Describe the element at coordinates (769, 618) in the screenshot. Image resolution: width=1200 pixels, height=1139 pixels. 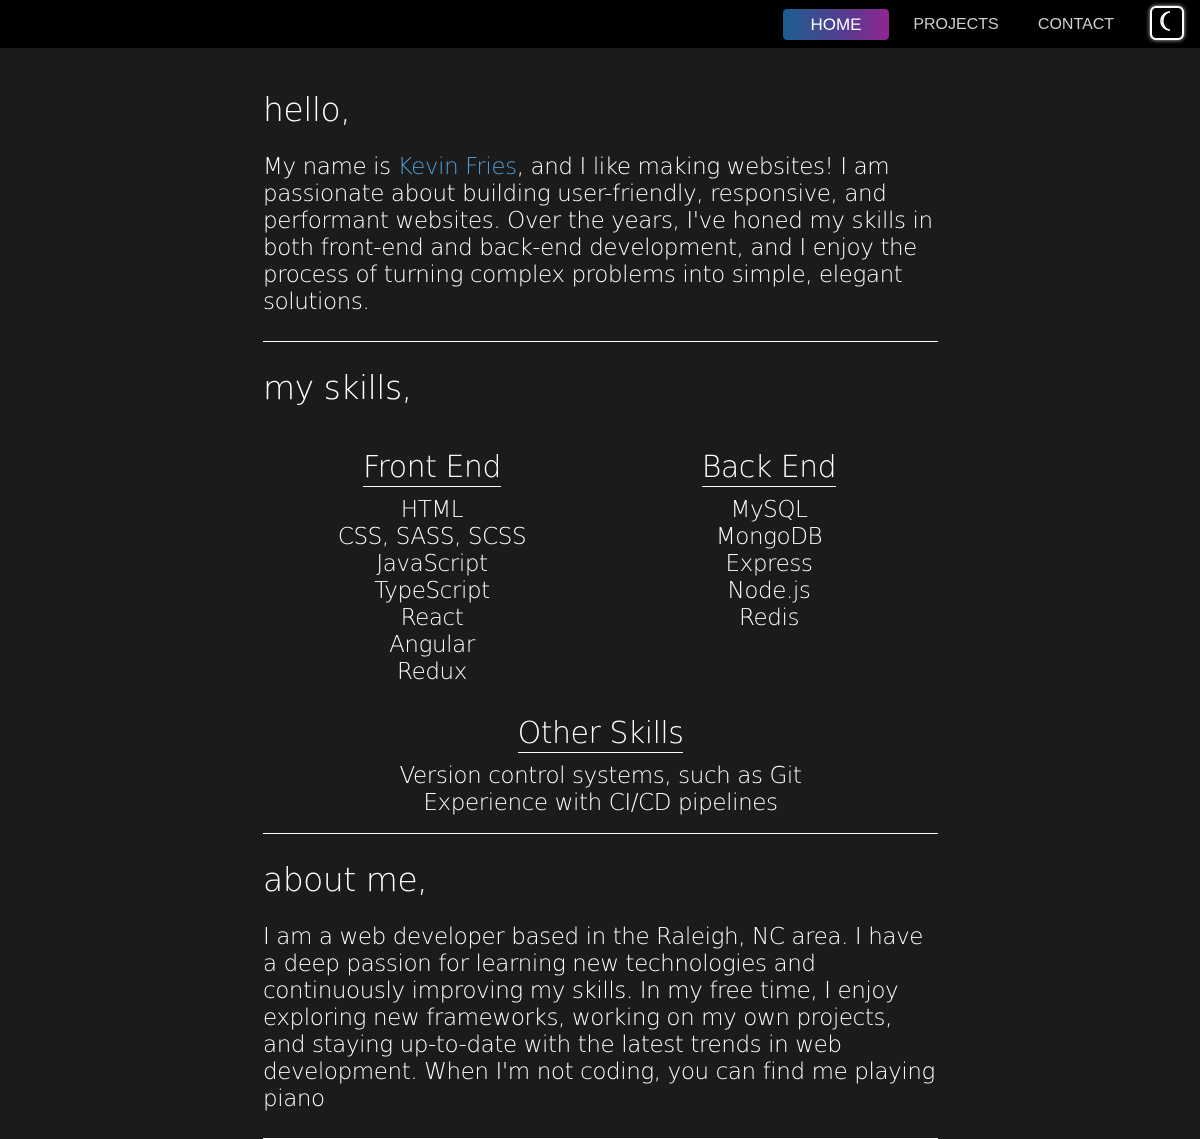
I see `list-item: Redis` at that location.